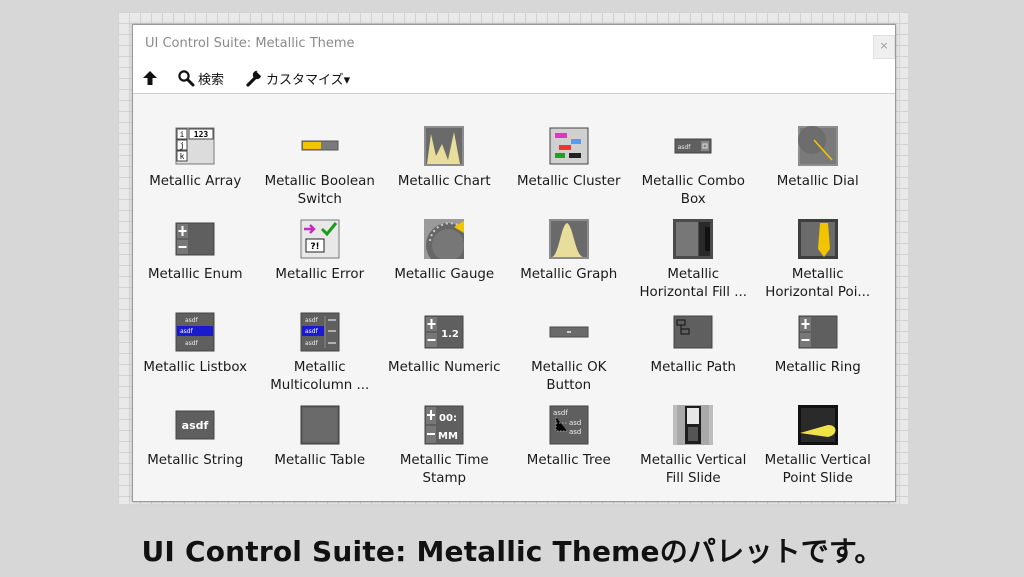  I want to click on palette-item-cluster: Metallic Cluster, so click(569, 170).